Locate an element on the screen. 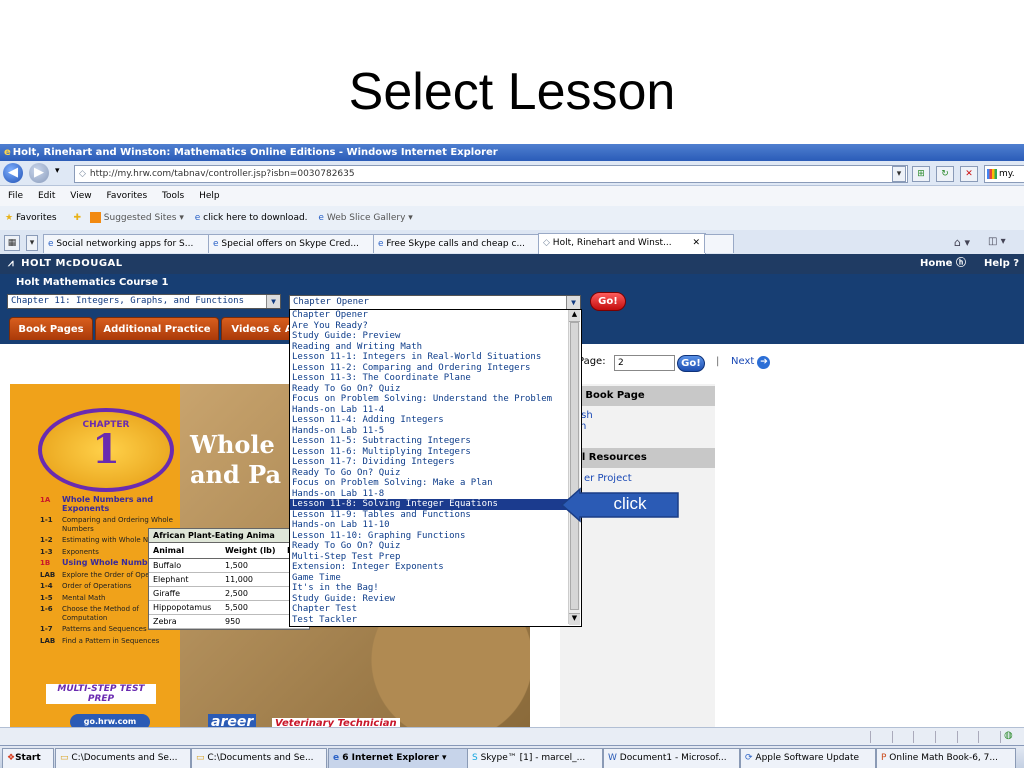  lesson-option: Chapter Opener is located at coordinates (435, 315).